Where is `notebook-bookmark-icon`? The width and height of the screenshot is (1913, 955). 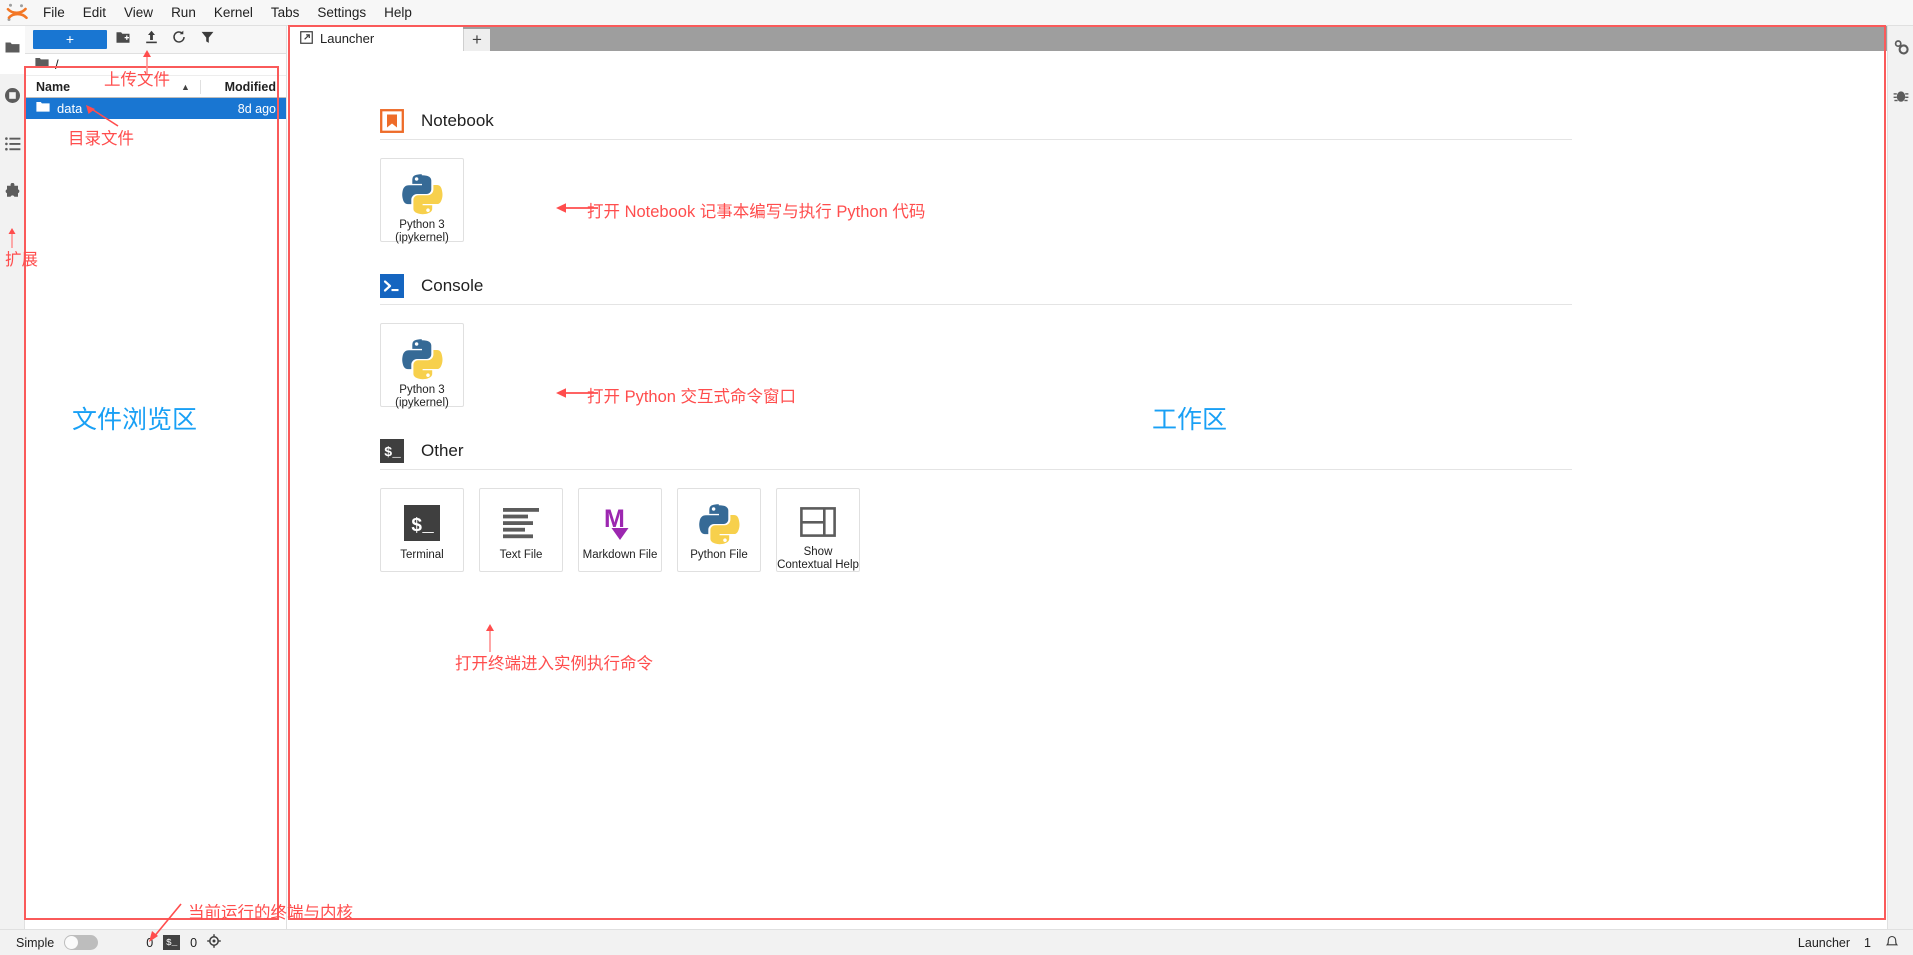
notebook-bookmark-icon is located at coordinates (392, 121).